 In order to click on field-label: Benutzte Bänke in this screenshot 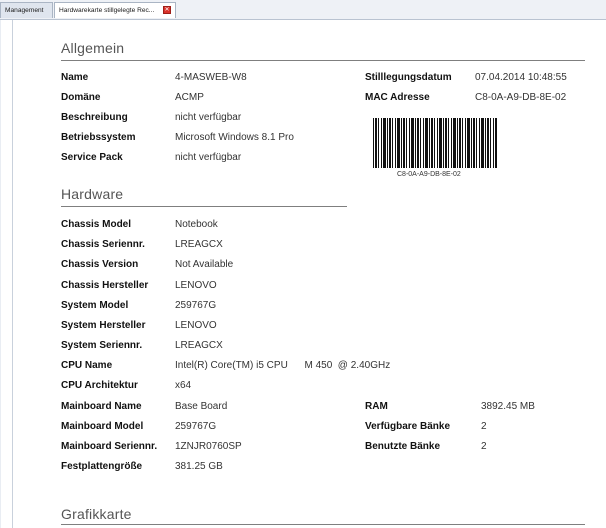, I will do `click(403, 446)`.